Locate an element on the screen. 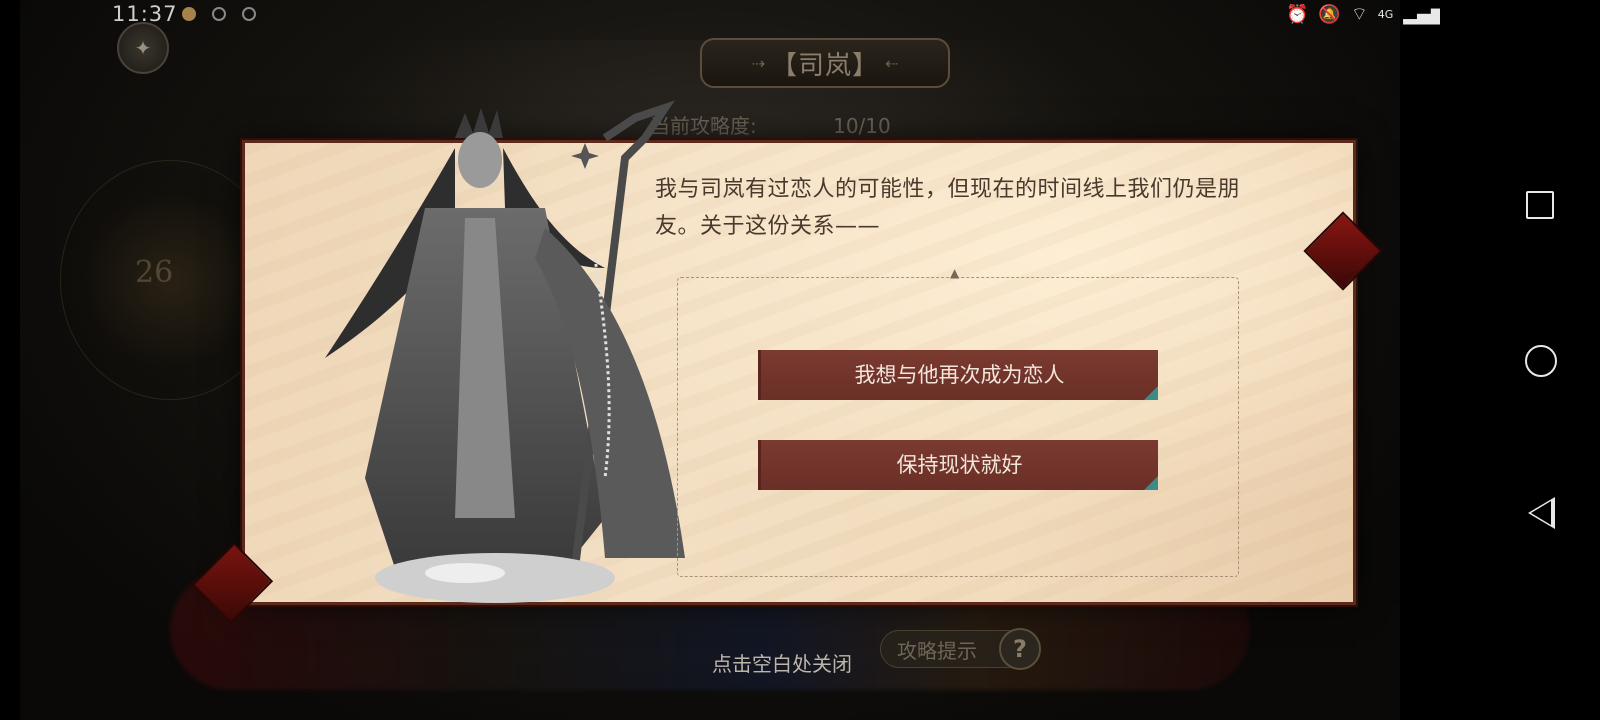 The image size is (1600, 720). navigation-bar is located at coordinates (1520, 360).